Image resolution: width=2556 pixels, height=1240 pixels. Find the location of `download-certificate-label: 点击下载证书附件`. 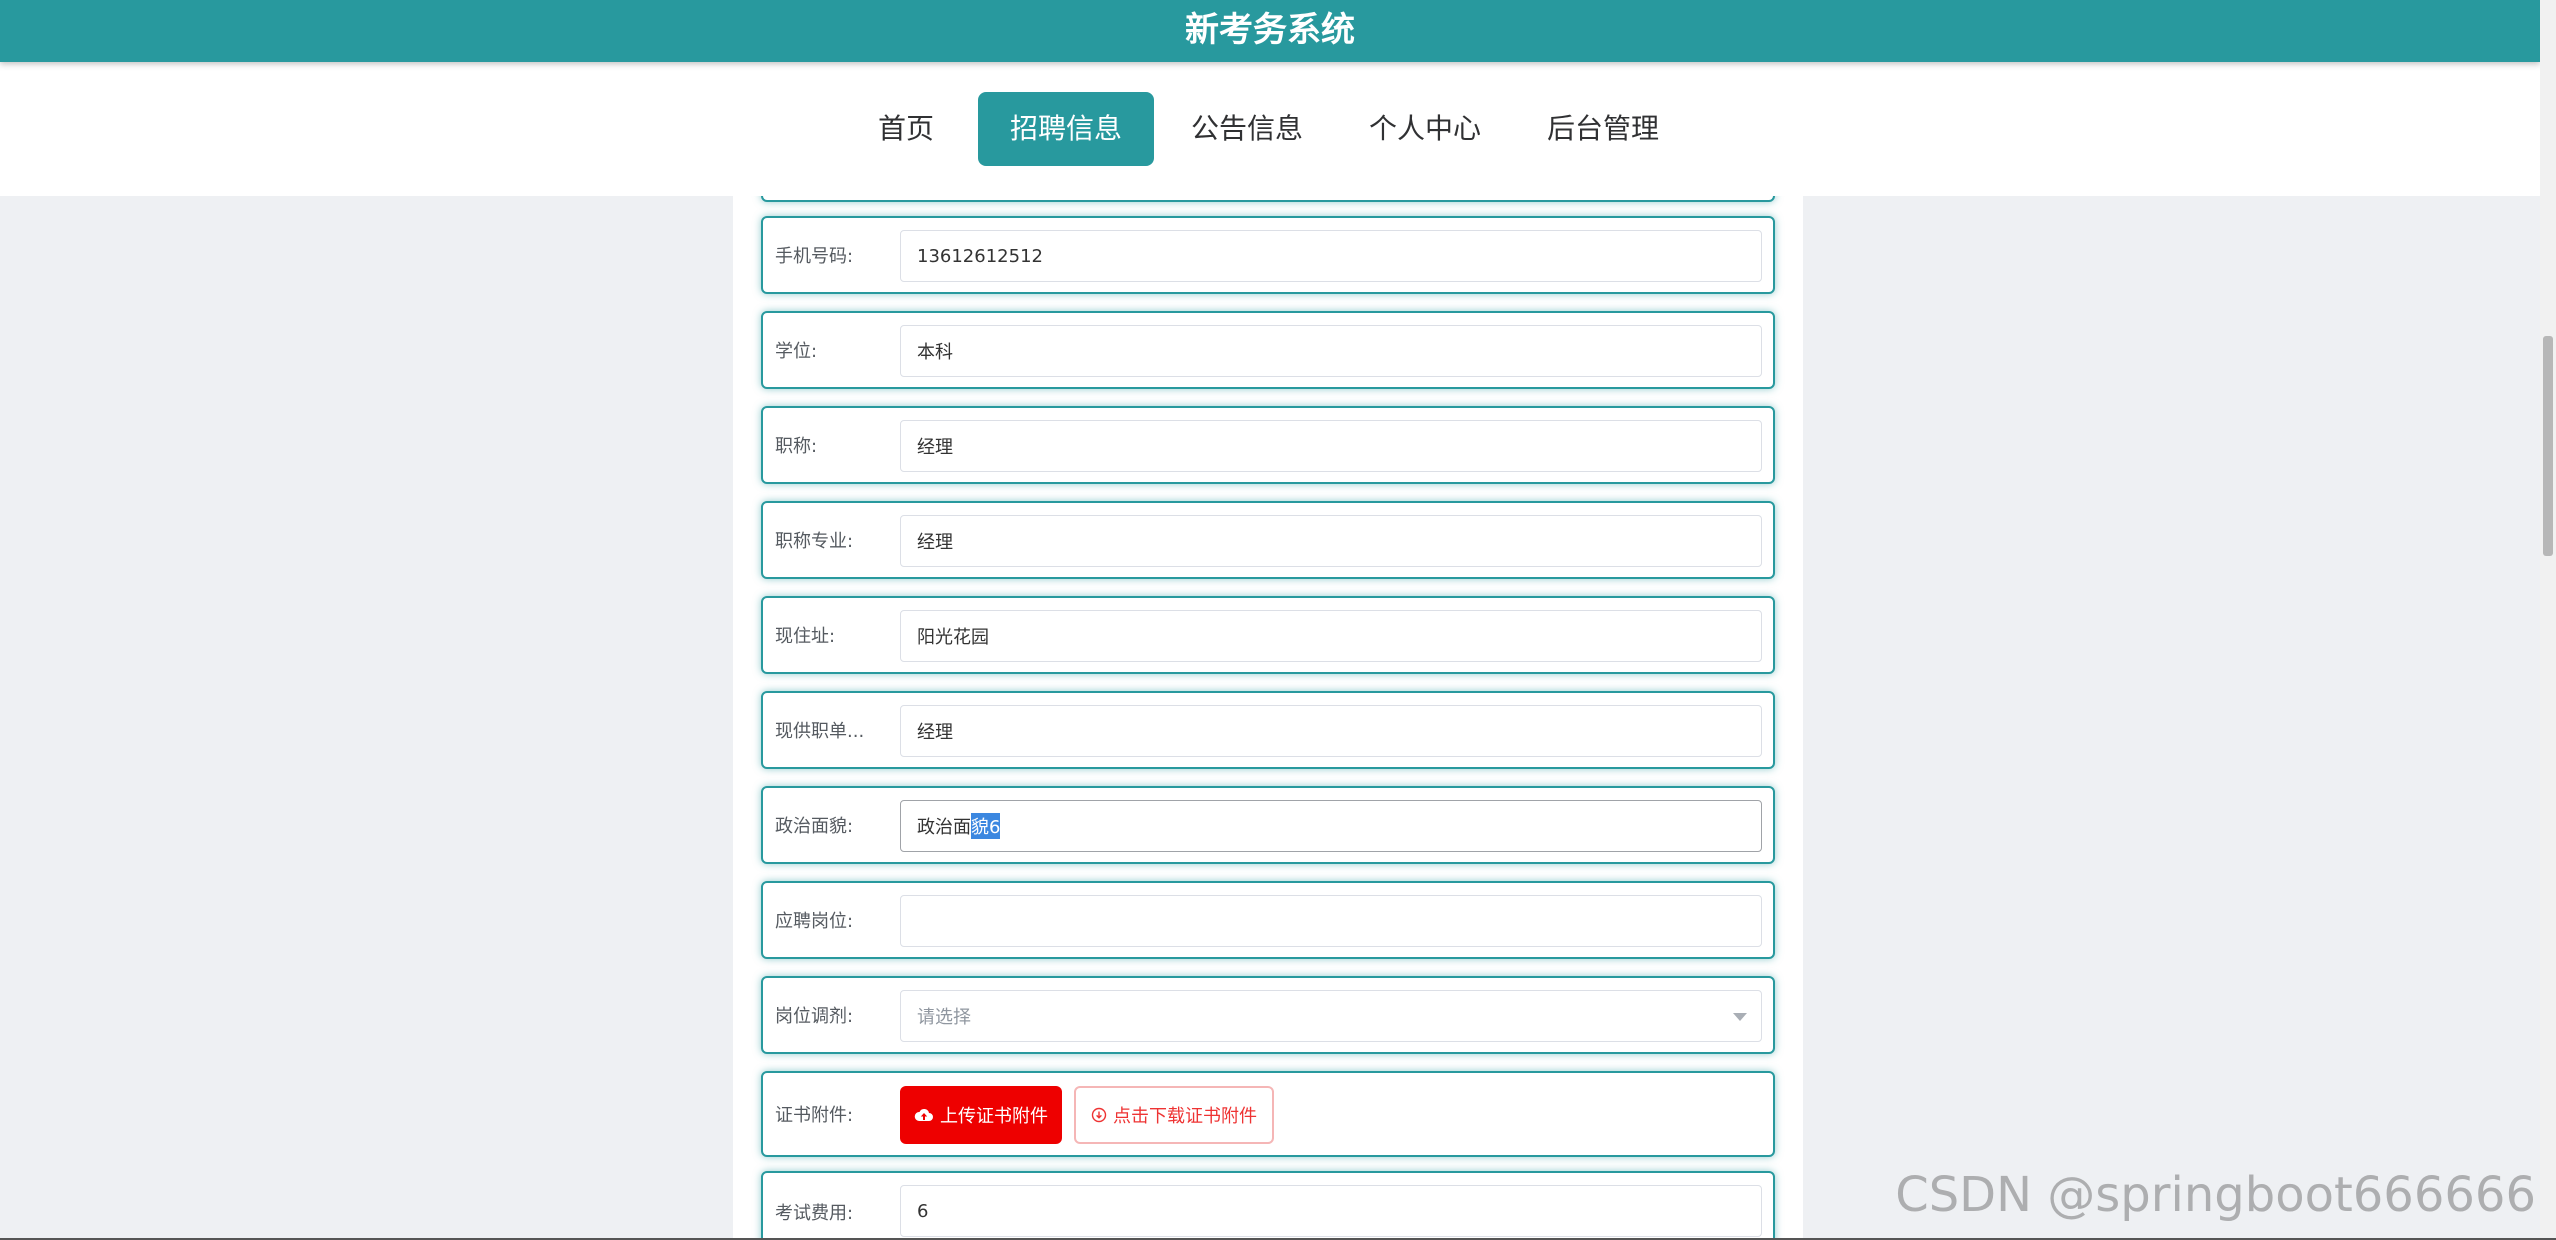

download-certificate-label: 点击下载证书附件 is located at coordinates (1185, 1116).